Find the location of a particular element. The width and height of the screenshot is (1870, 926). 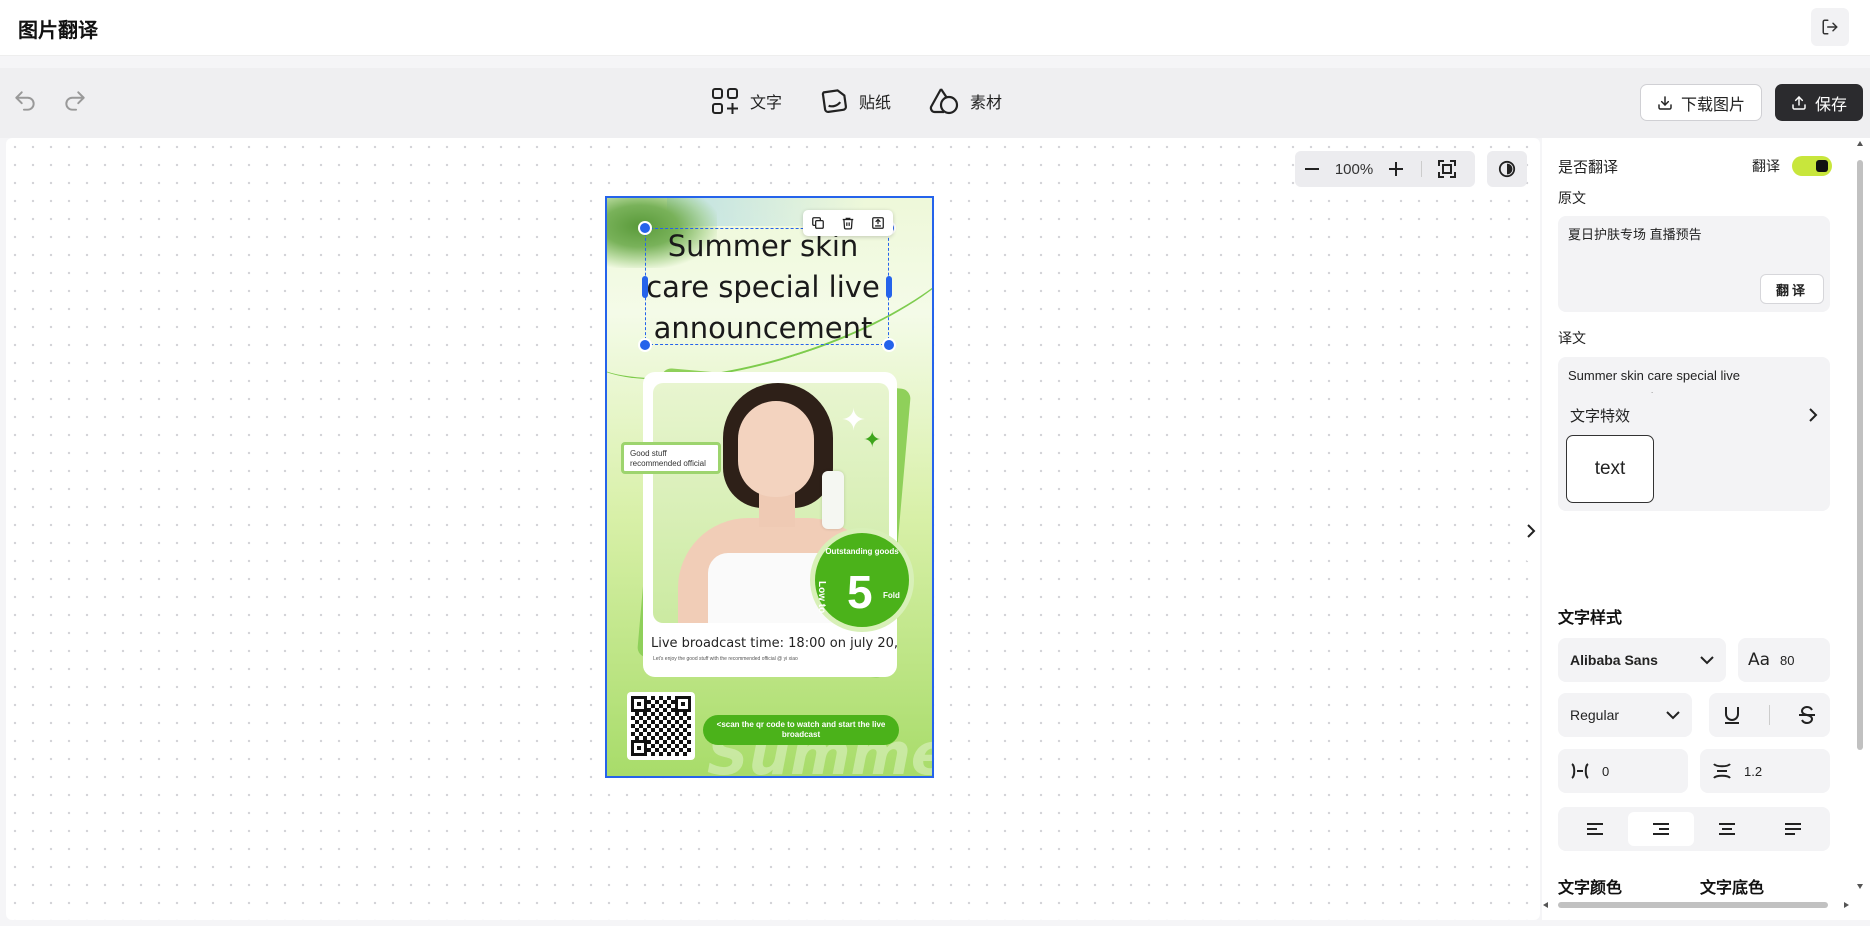

hscrollbar-thumb is located at coordinates (1693, 905).